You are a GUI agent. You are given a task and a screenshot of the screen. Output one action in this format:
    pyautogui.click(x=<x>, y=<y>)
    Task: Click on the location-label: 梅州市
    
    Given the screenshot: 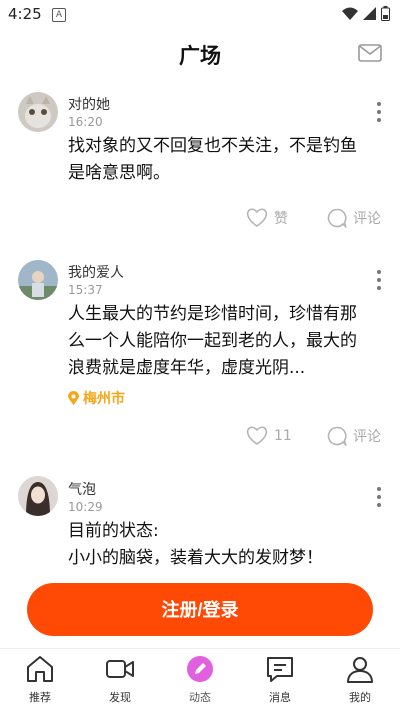 What is the action you would take?
    pyautogui.click(x=104, y=399)
    